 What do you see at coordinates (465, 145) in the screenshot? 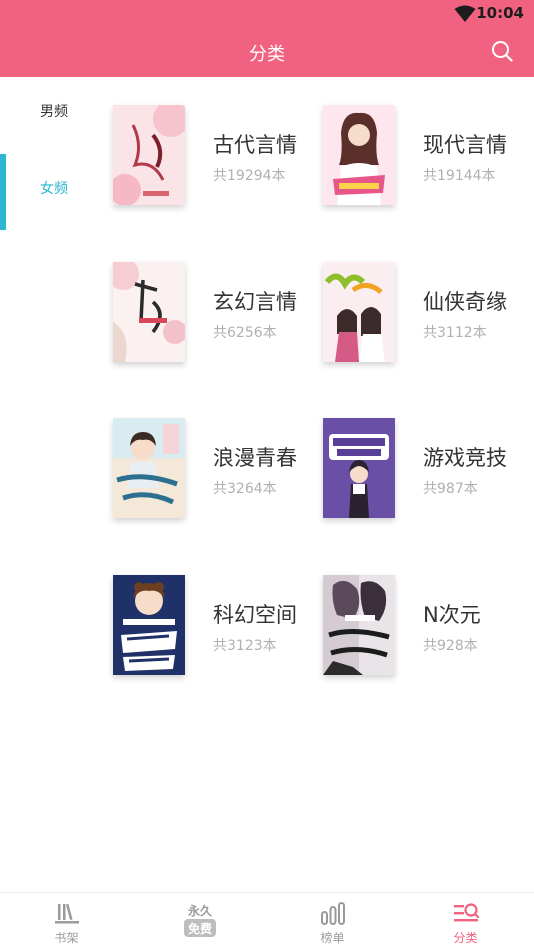
I see `category-name: 现代言情` at bounding box center [465, 145].